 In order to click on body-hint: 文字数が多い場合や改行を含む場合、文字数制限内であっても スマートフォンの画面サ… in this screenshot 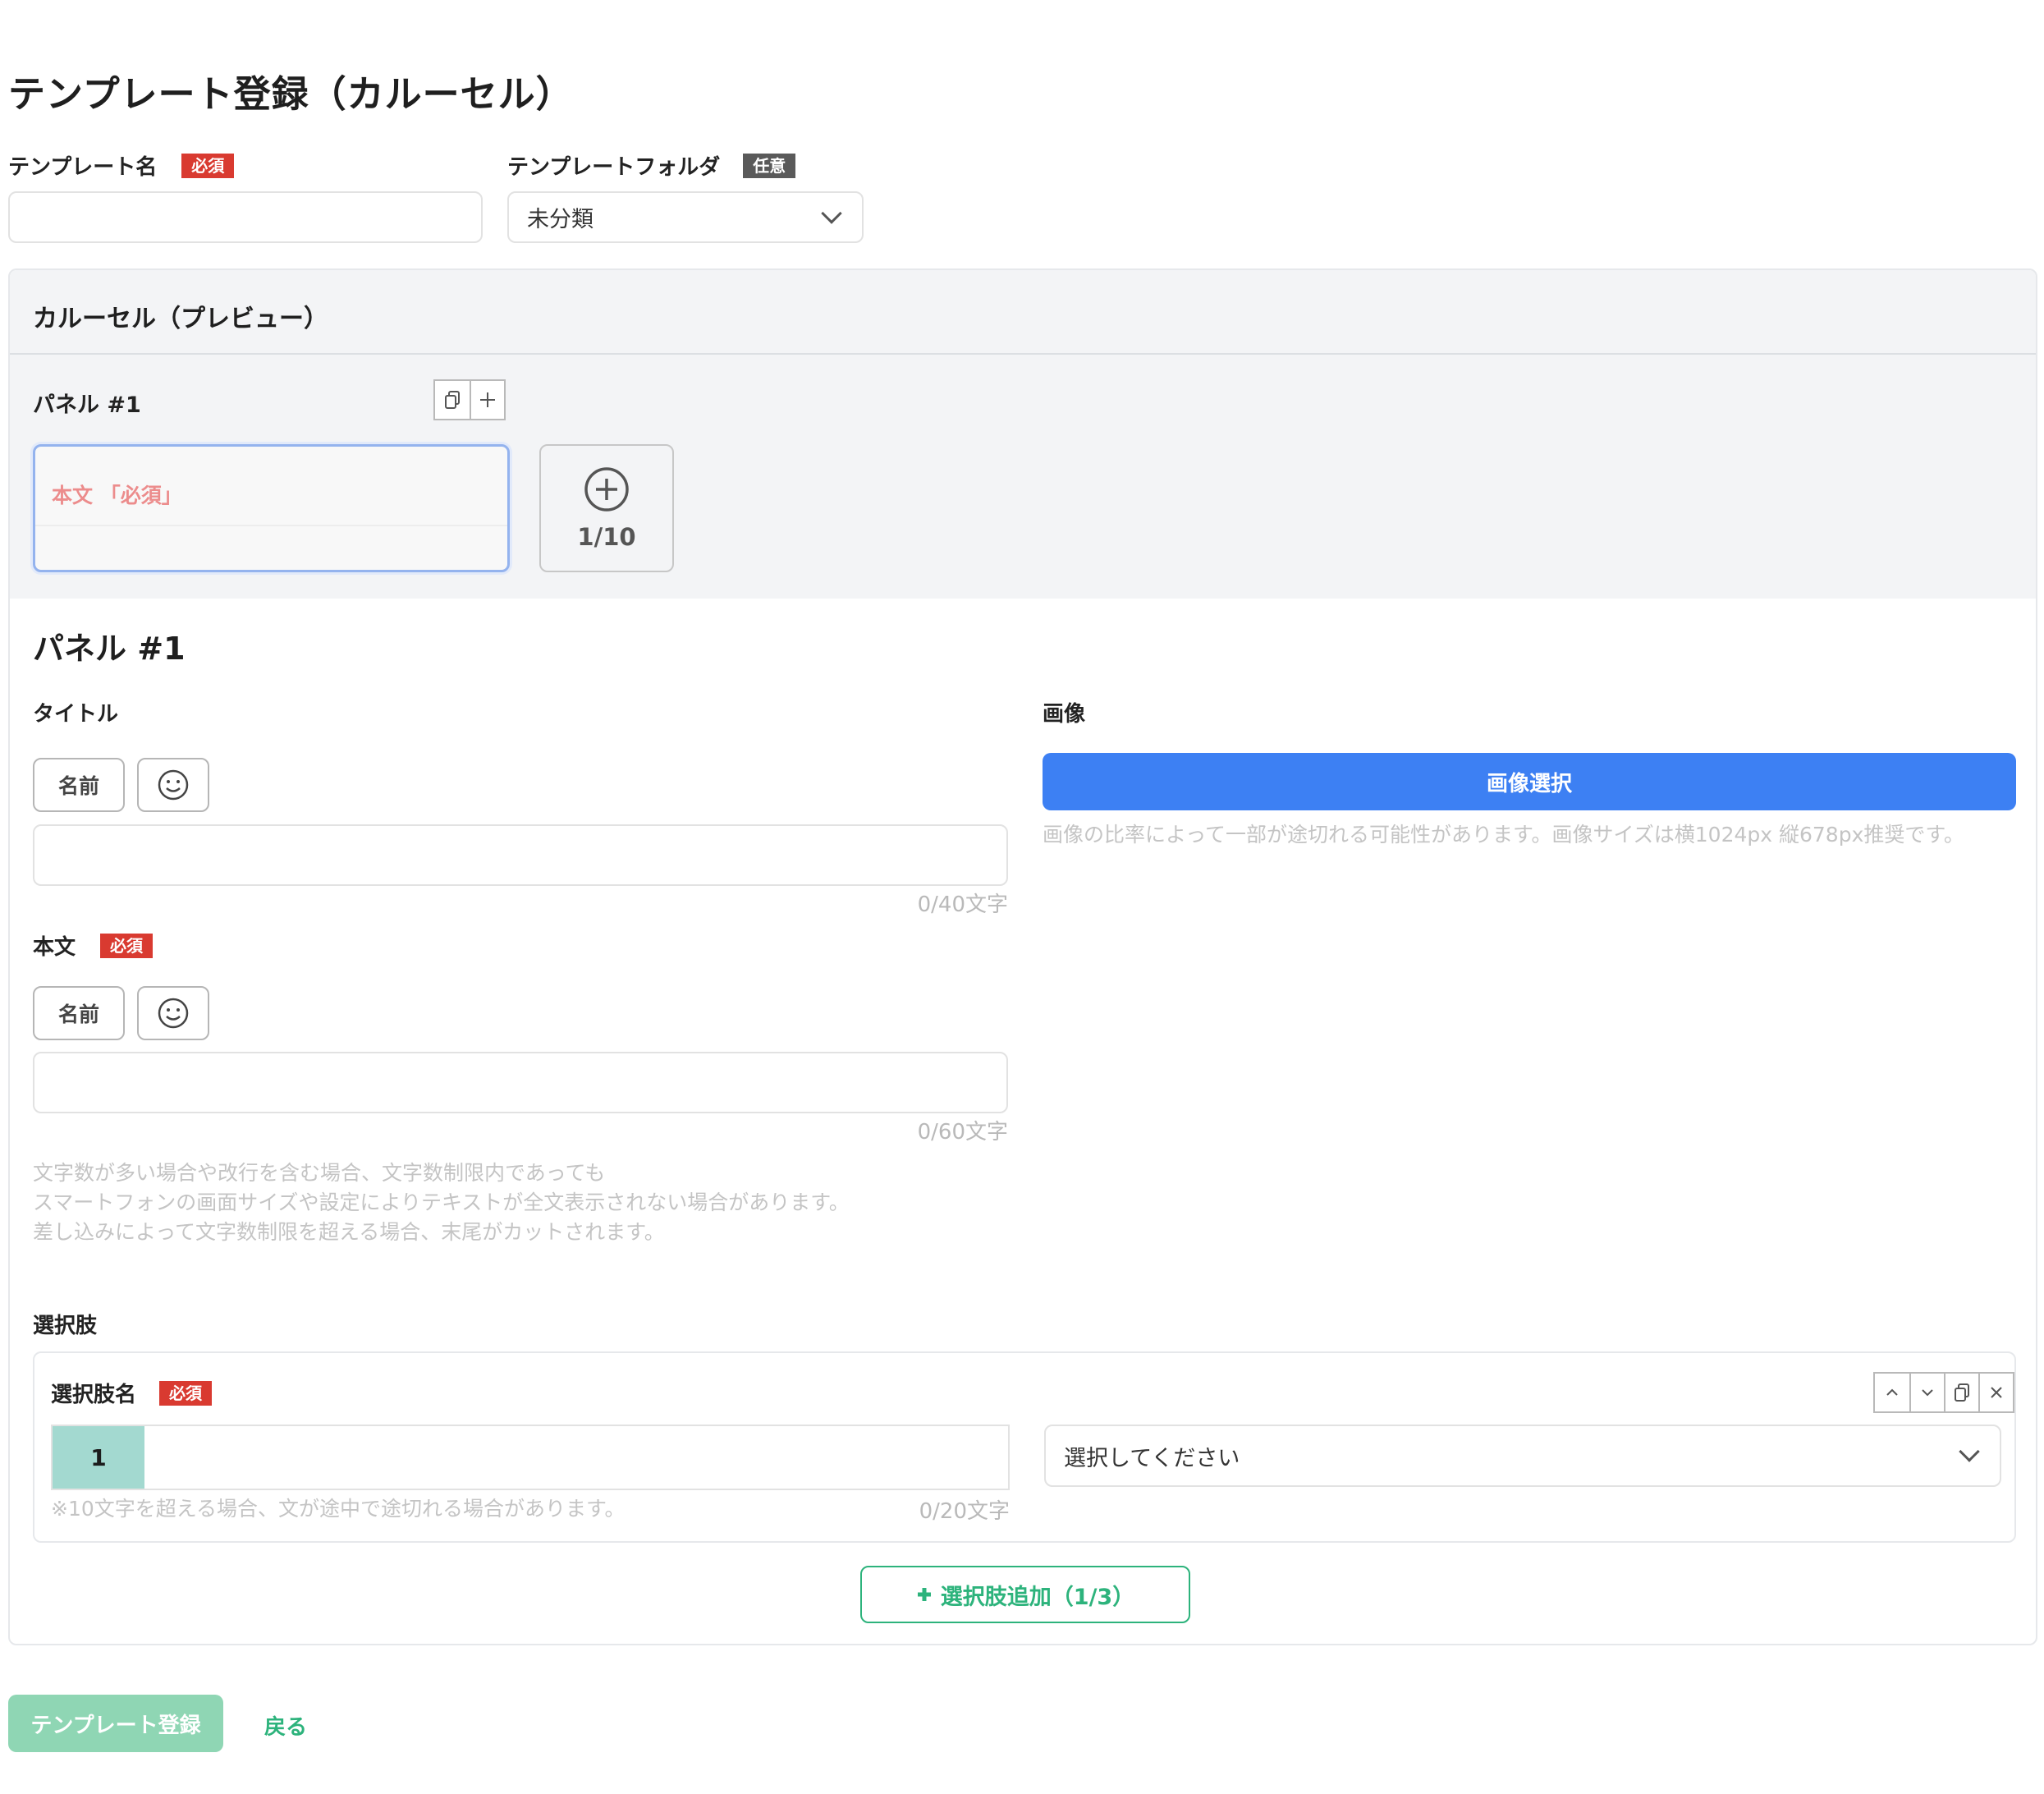, I will do `click(520, 1203)`.